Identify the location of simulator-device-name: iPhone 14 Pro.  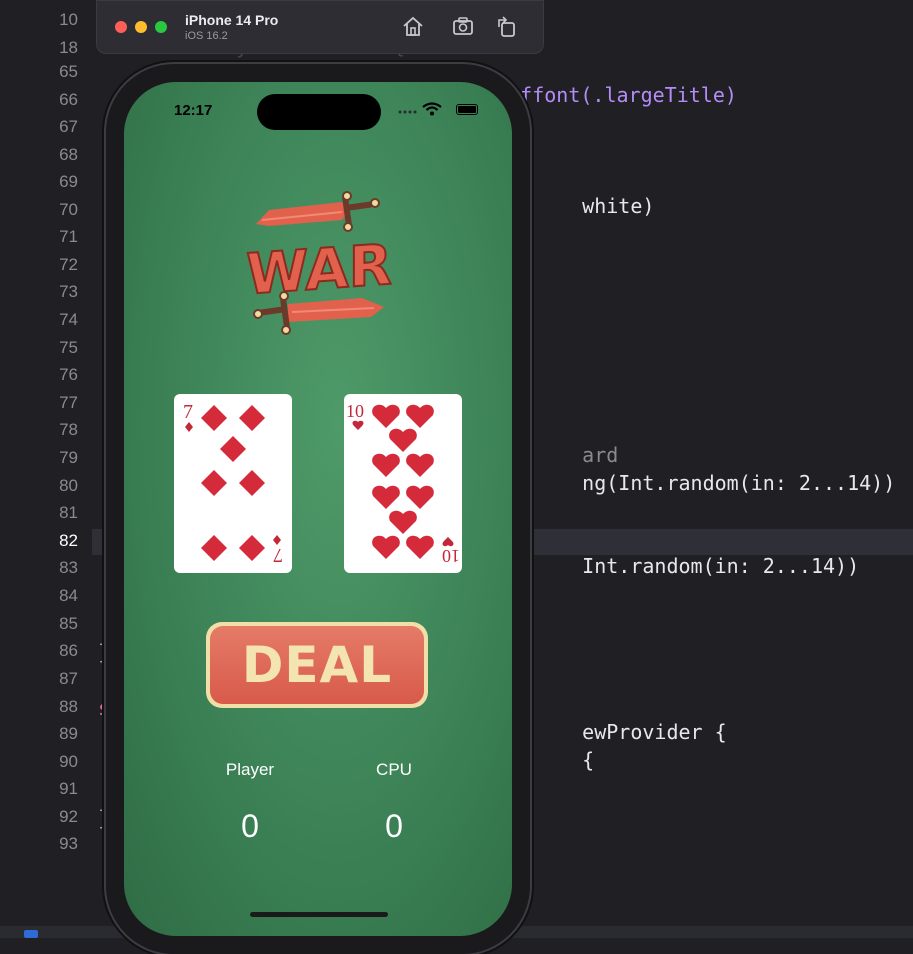
(232, 20).